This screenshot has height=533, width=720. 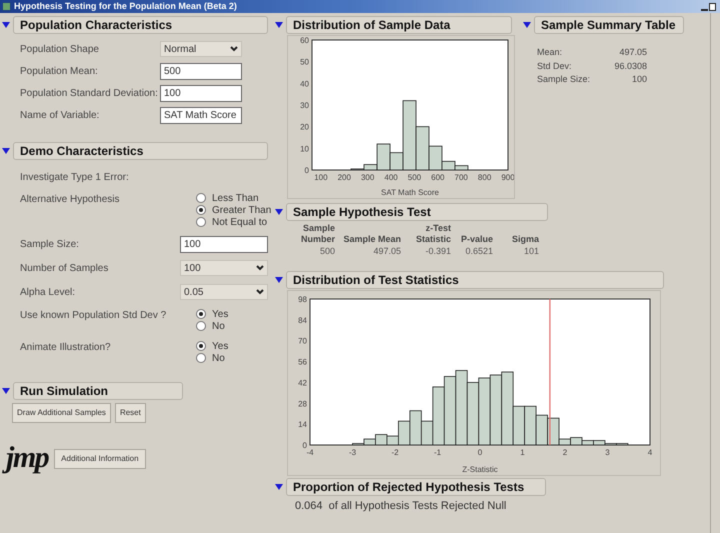 I want to click on field-label: Investigate Type 1 Error:, so click(x=75, y=177).